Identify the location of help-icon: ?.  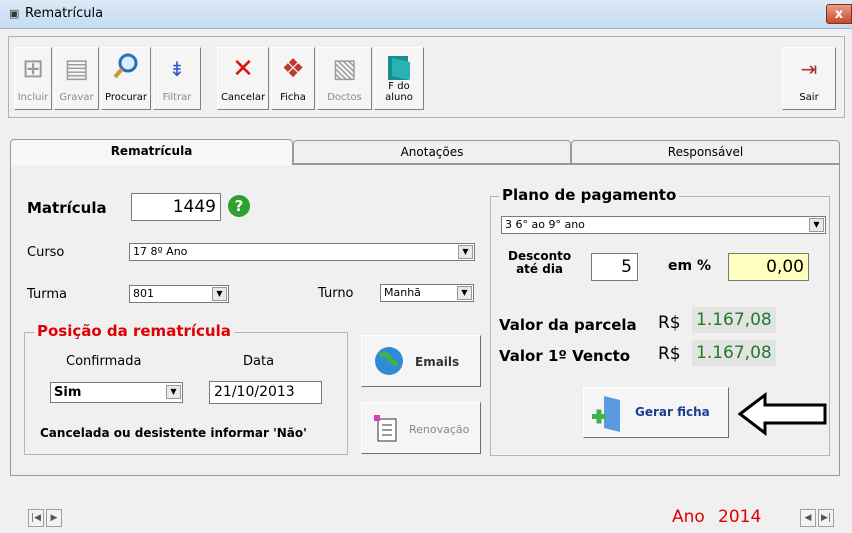
(239, 206).